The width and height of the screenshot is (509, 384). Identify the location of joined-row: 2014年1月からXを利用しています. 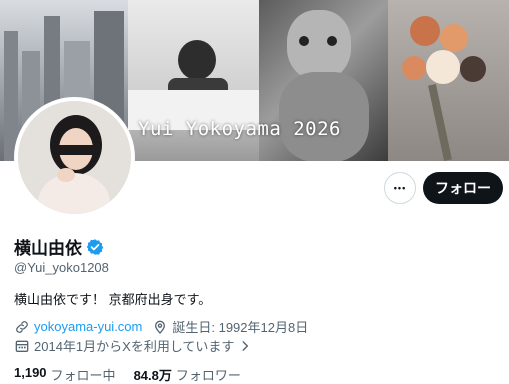
(133, 345).